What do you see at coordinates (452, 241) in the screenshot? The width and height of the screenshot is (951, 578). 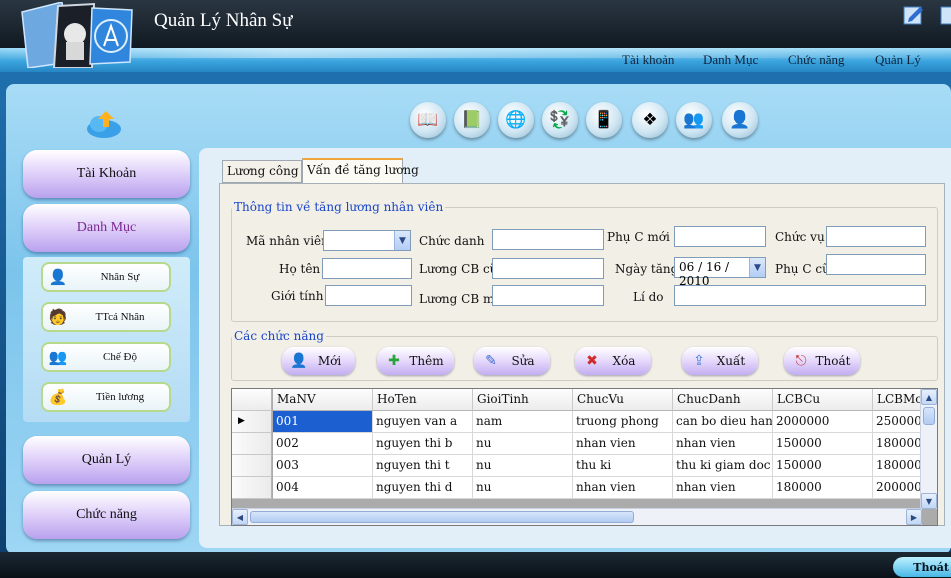 I see `chuc-danh-label: Chức danh` at bounding box center [452, 241].